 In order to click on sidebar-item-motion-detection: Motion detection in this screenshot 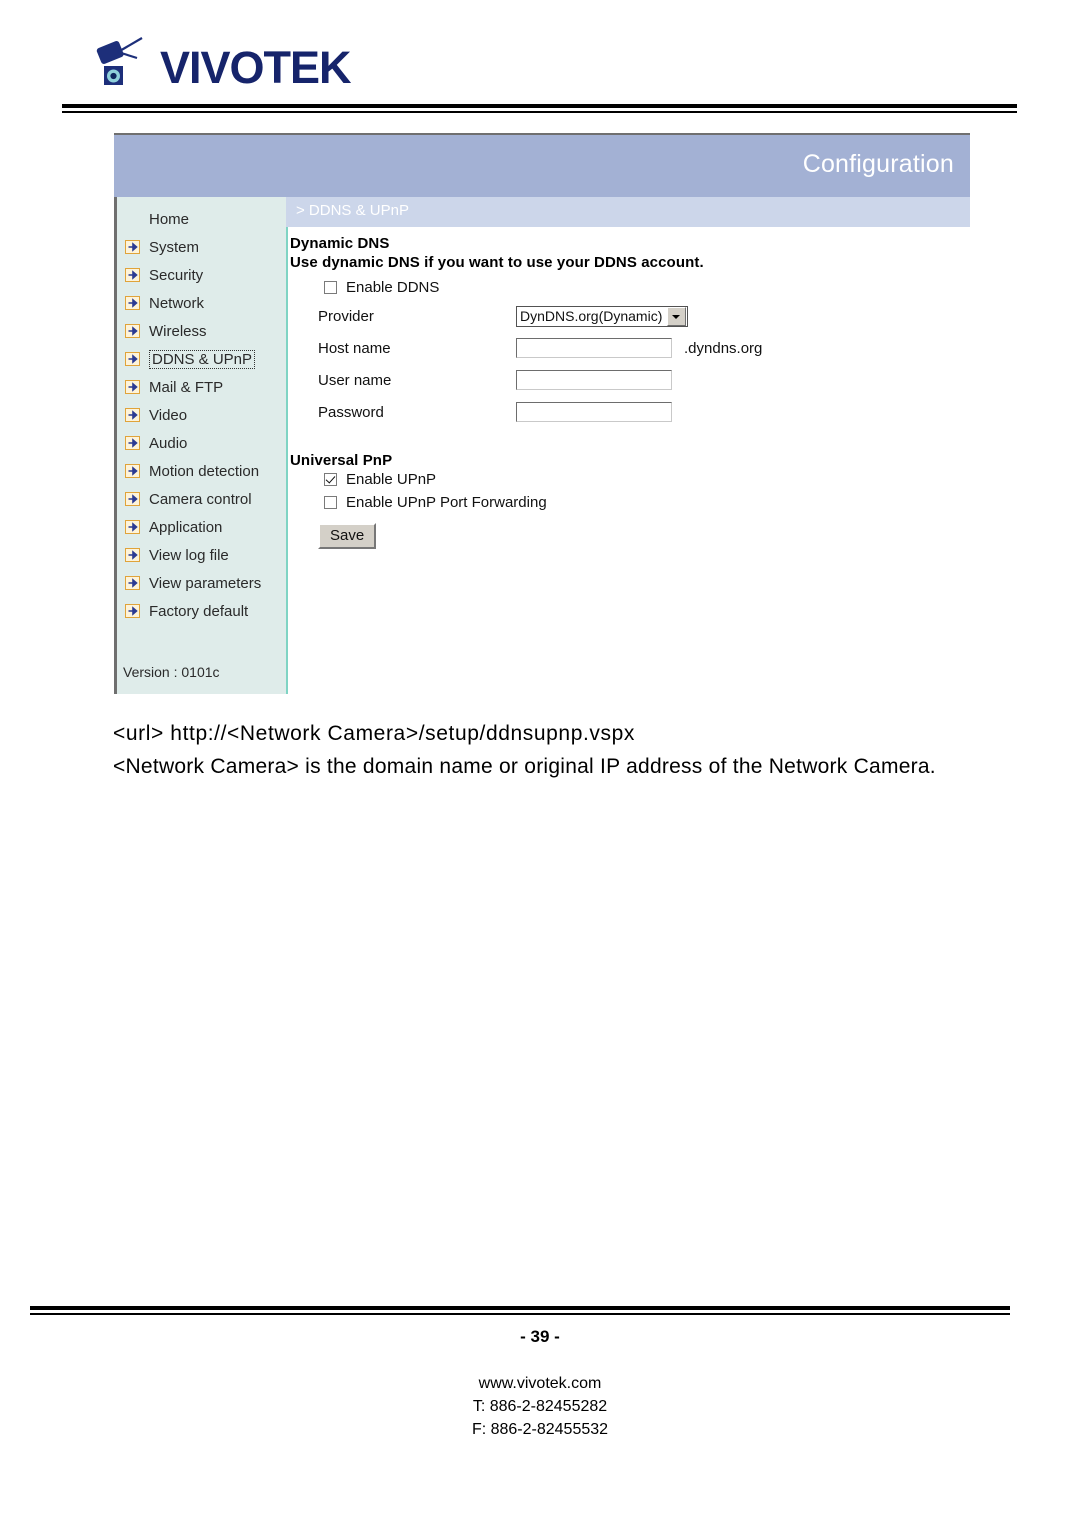, I will do `click(201, 471)`.